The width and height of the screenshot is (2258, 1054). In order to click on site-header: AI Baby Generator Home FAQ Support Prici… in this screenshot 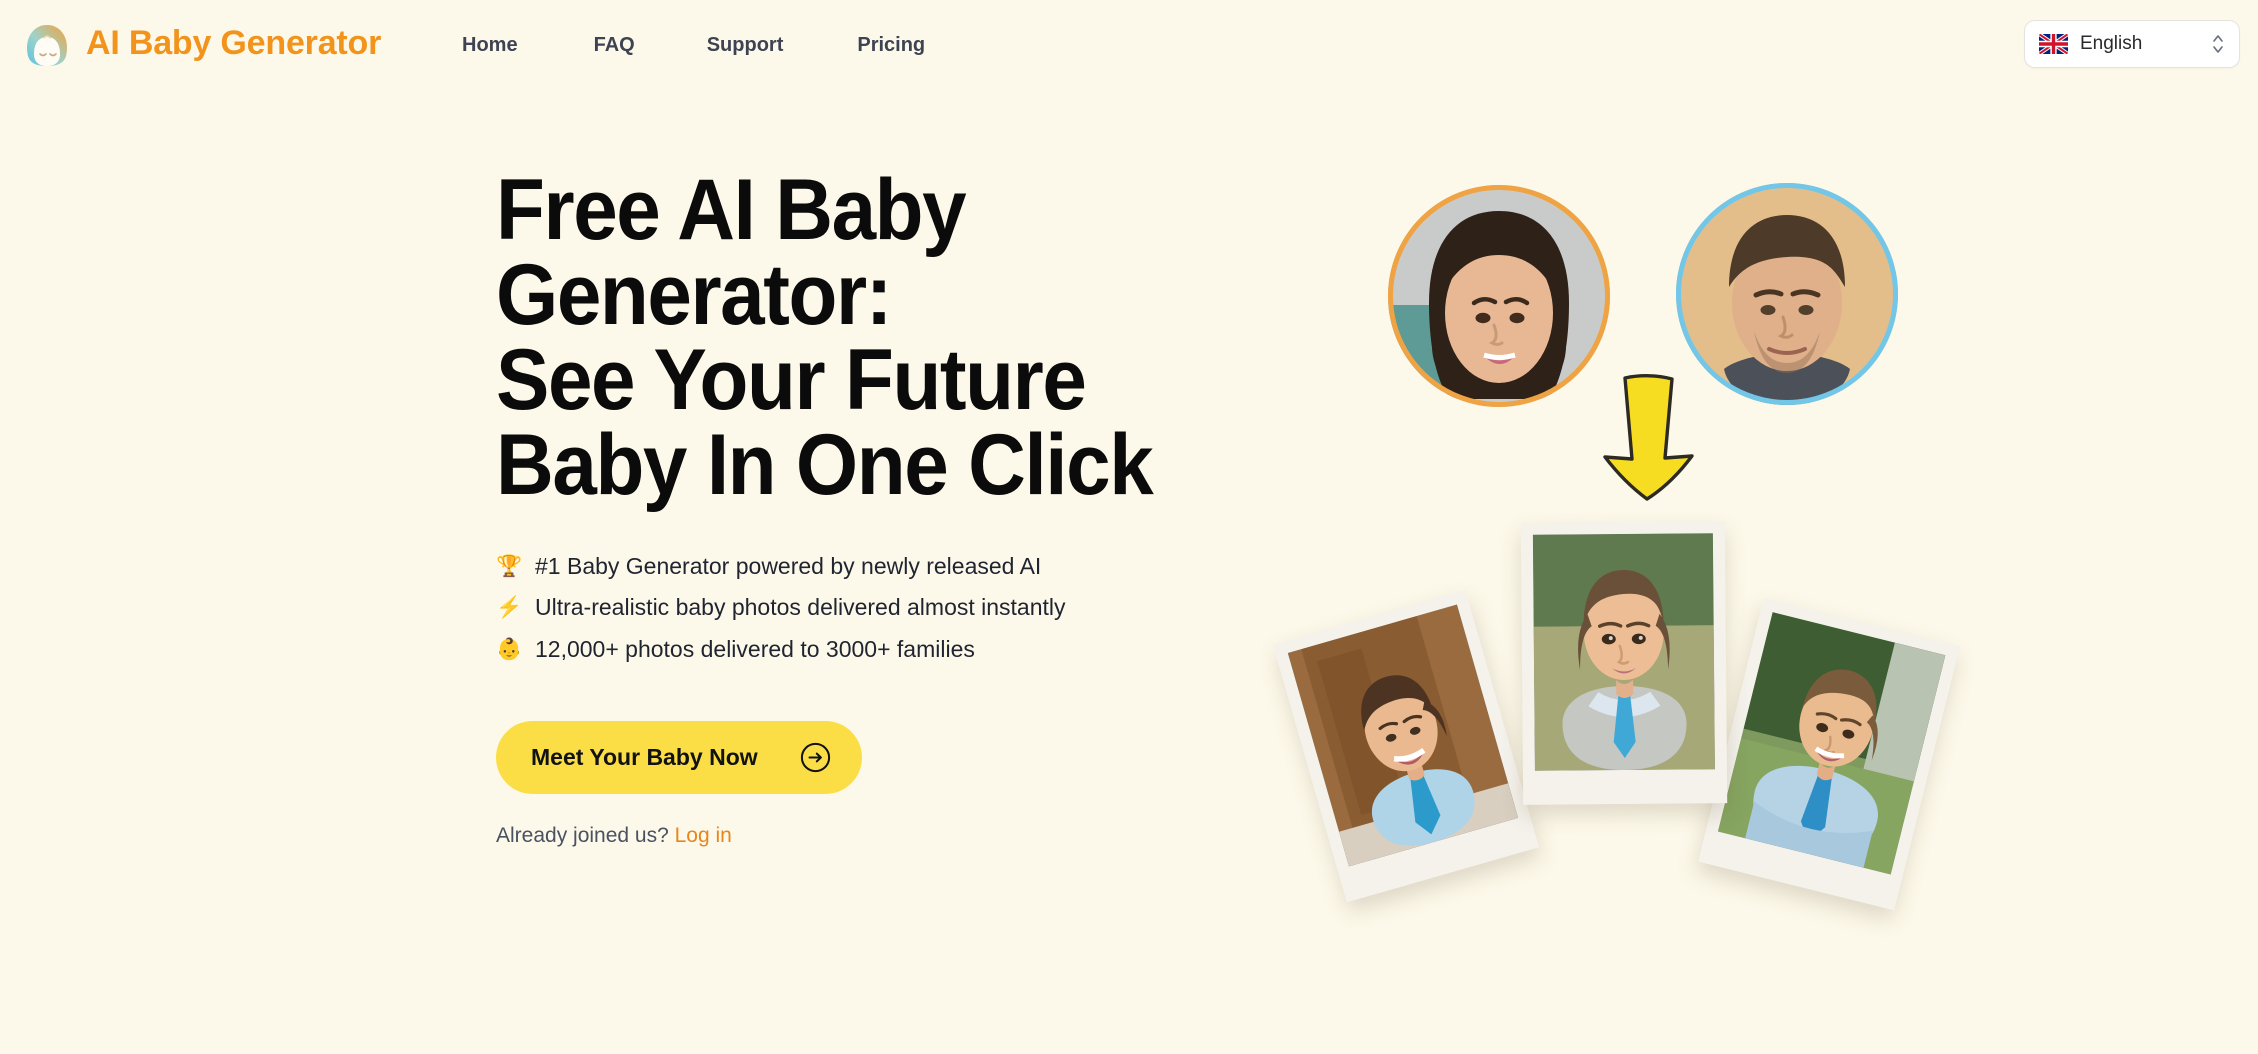, I will do `click(1129, 45)`.